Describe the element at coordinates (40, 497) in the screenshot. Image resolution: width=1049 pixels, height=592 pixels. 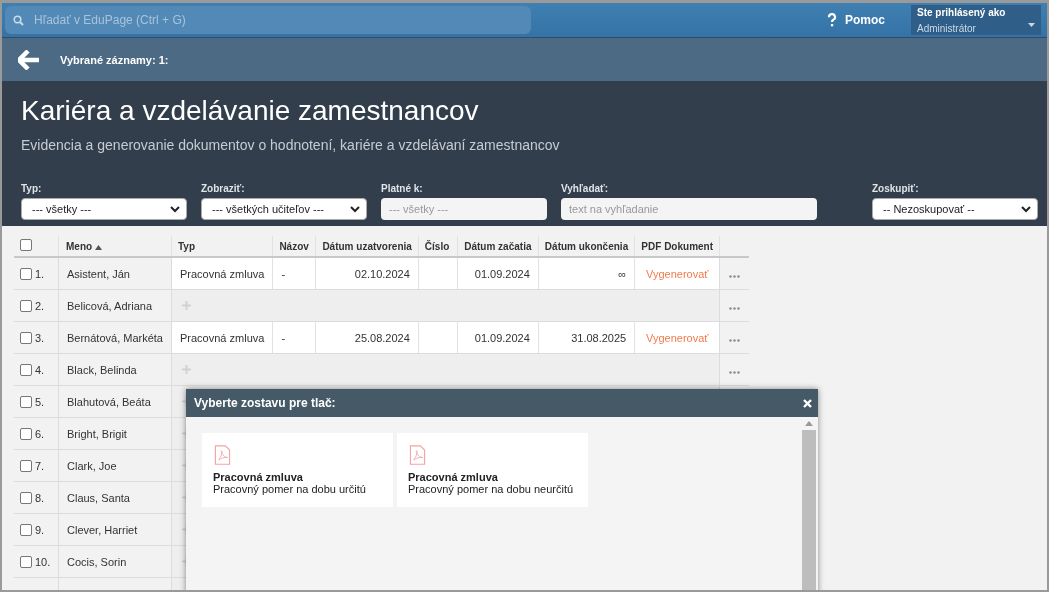
I see `row-number: 8.` at that location.